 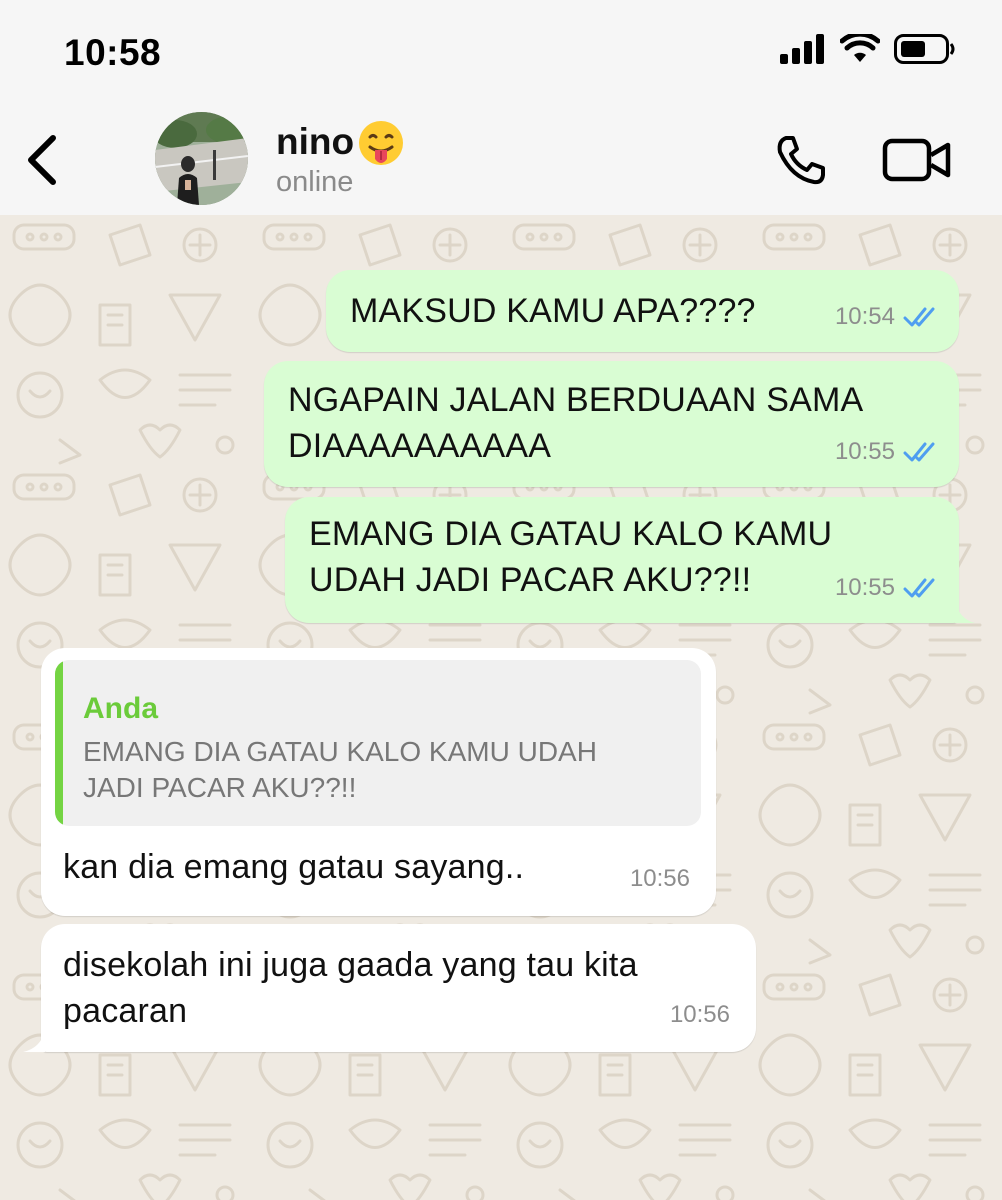 I want to click on video-camera-icon, so click(x=916, y=160).